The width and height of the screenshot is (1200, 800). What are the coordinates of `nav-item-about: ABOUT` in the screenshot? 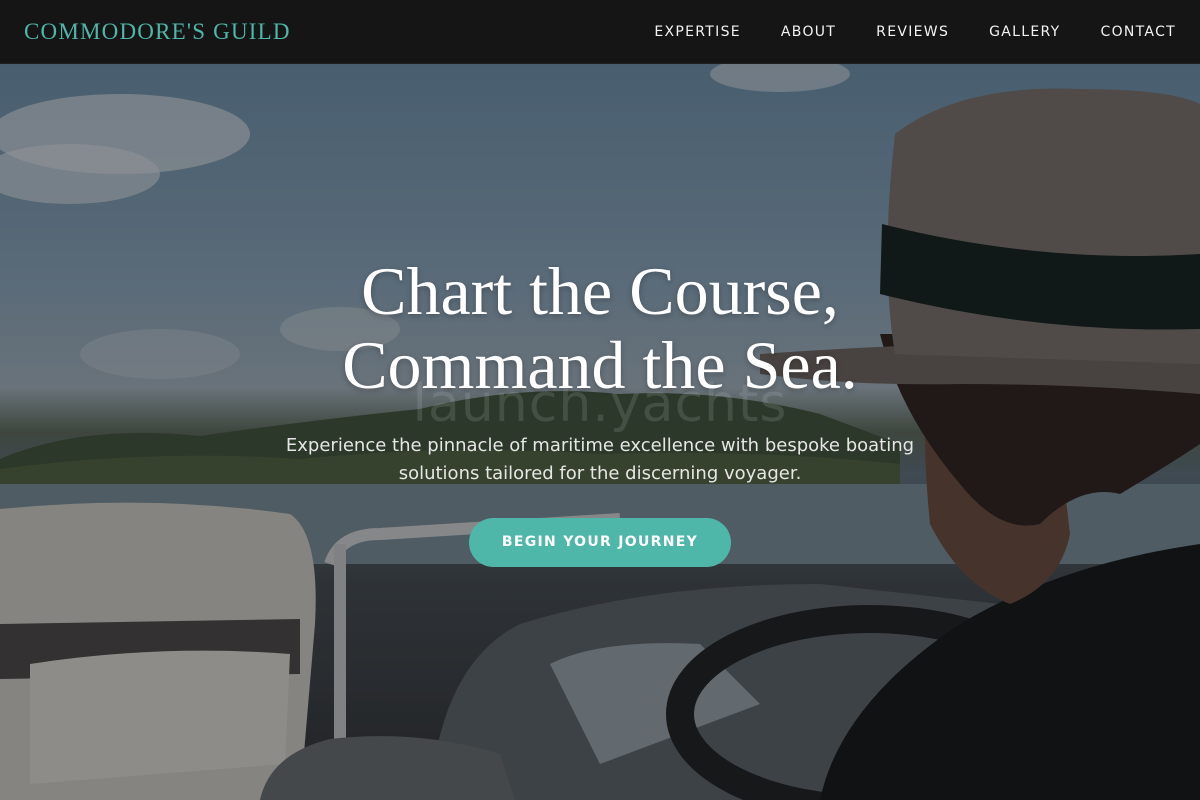 It's located at (808, 32).